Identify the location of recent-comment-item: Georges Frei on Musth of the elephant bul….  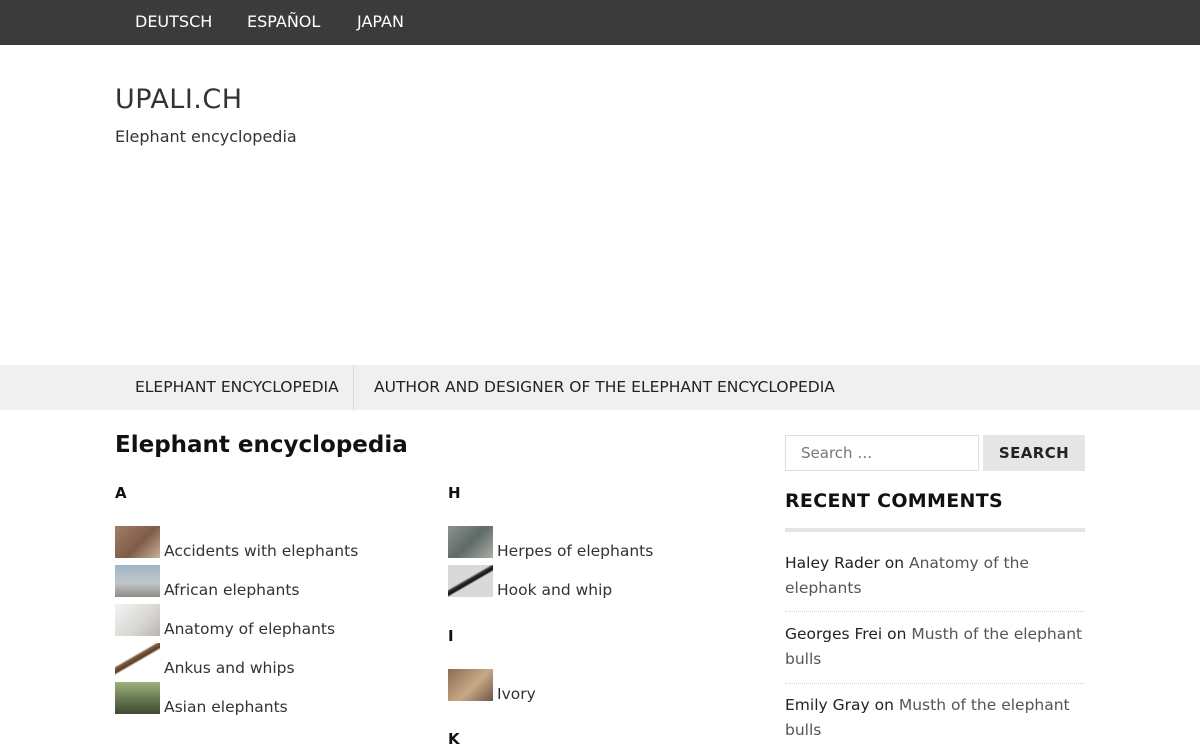
(935, 647).